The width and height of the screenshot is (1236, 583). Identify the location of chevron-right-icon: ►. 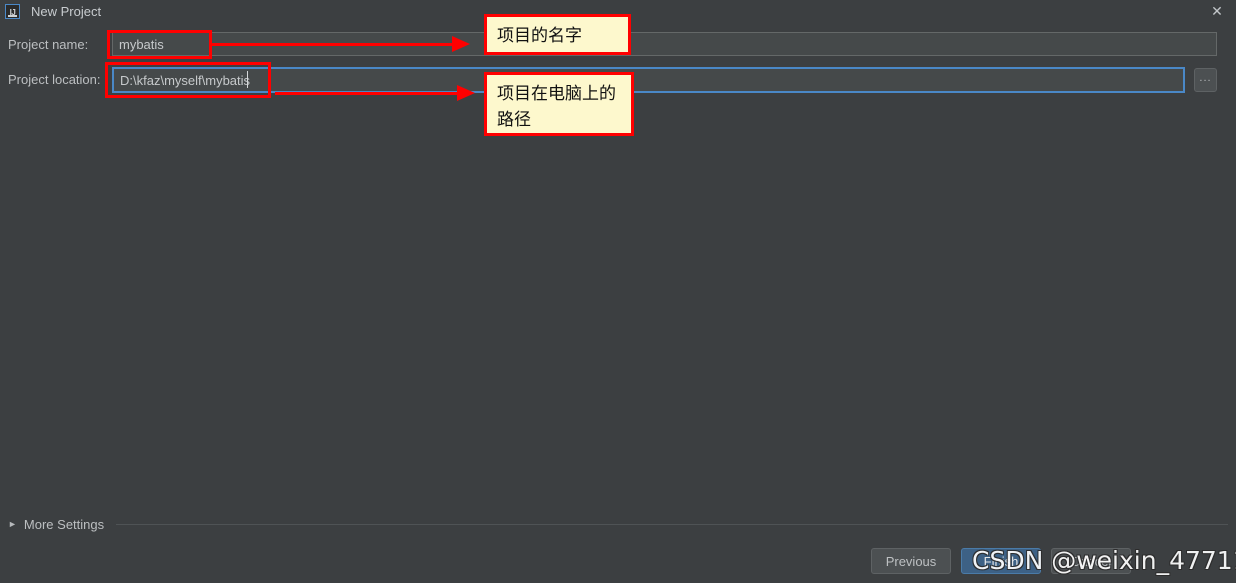
(12, 524).